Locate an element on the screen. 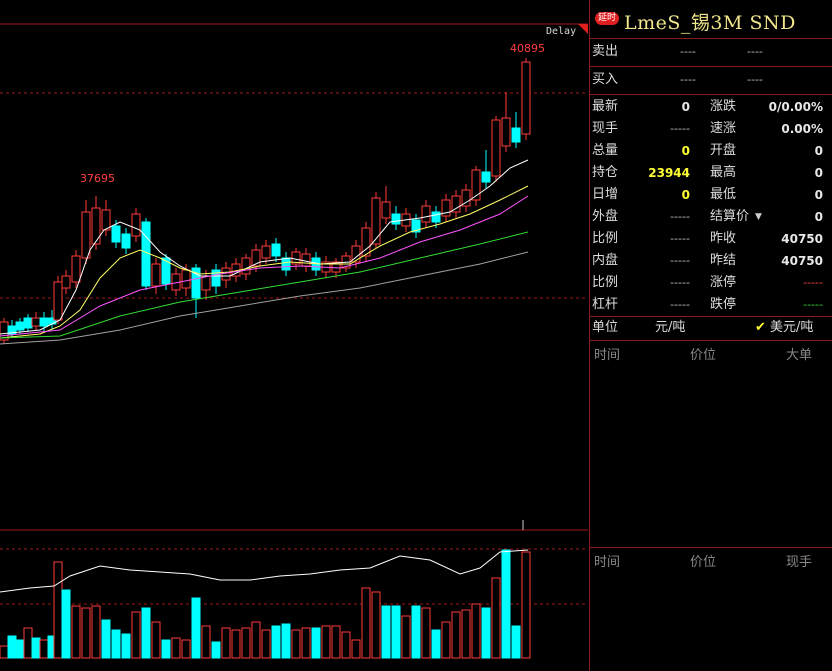 Image resolution: width=832 pixels, height=671 pixels. quote-row: 杠杆 ----- 跌停 ----- is located at coordinates (711, 305).